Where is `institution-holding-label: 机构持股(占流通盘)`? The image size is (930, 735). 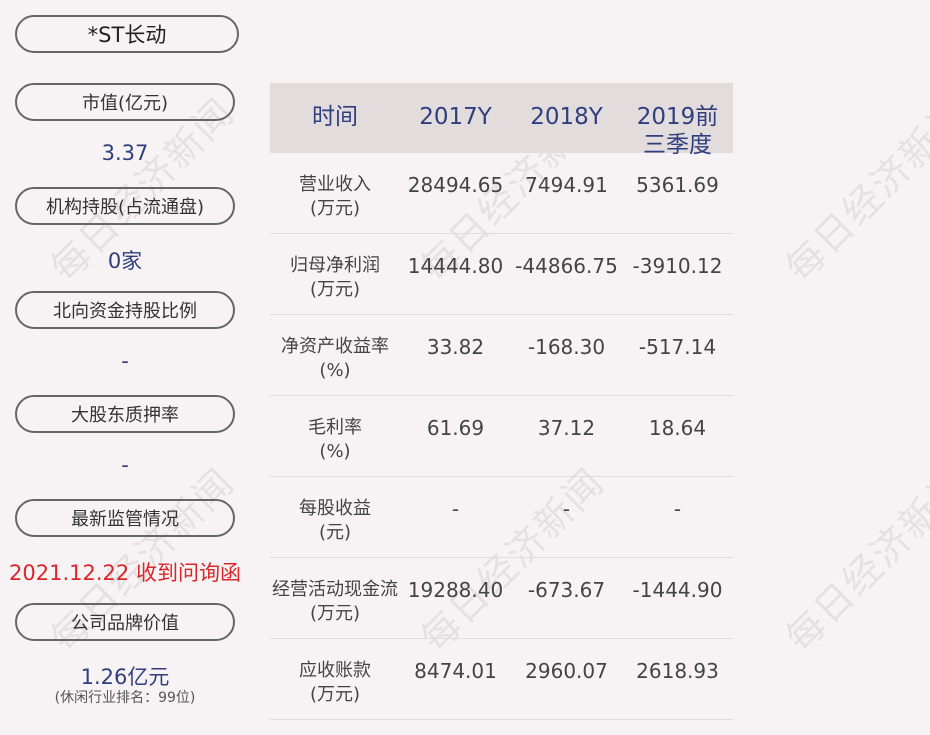 institution-holding-label: 机构持股(占流通盘) is located at coordinates (125, 206).